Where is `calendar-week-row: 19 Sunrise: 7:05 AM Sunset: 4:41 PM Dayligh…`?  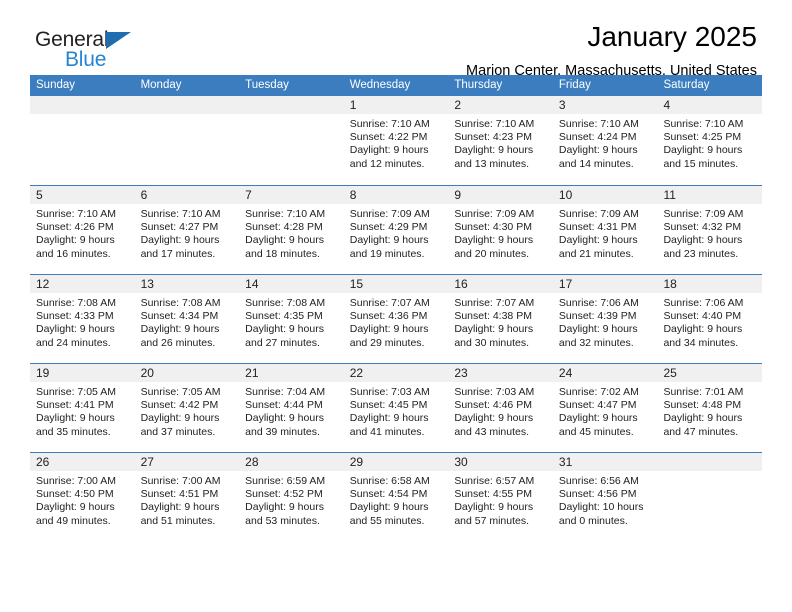 calendar-week-row: 19 Sunrise: 7:05 AM Sunset: 4:41 PM Dayligh… is located at coordinates (396, 407).